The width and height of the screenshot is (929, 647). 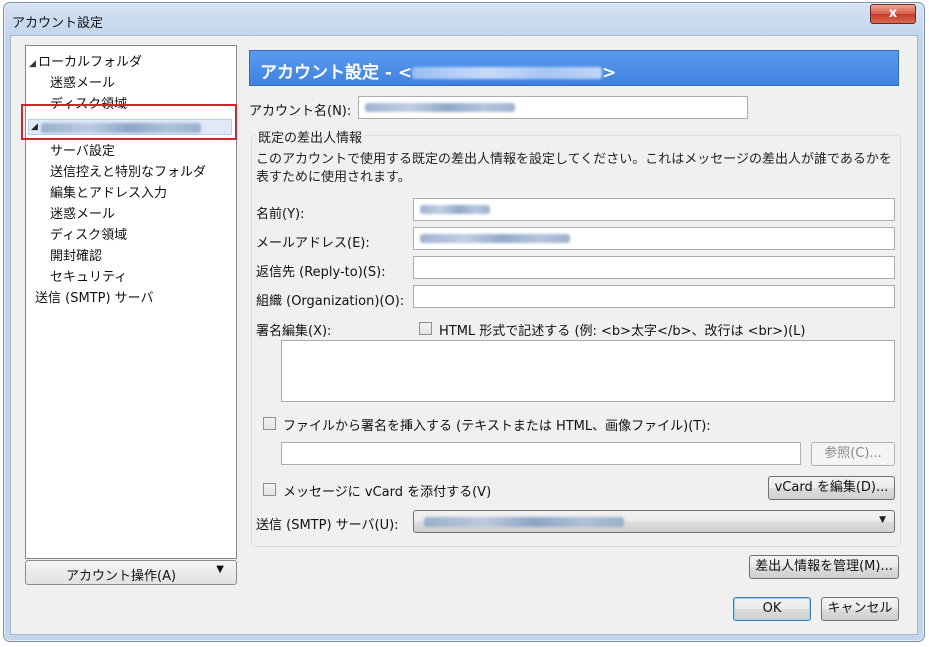 I want to click on html-signature-label: HTML 形式で記述する (例: <b>太字</b>、改行は <br>)(L), so click(x=622, y=329).